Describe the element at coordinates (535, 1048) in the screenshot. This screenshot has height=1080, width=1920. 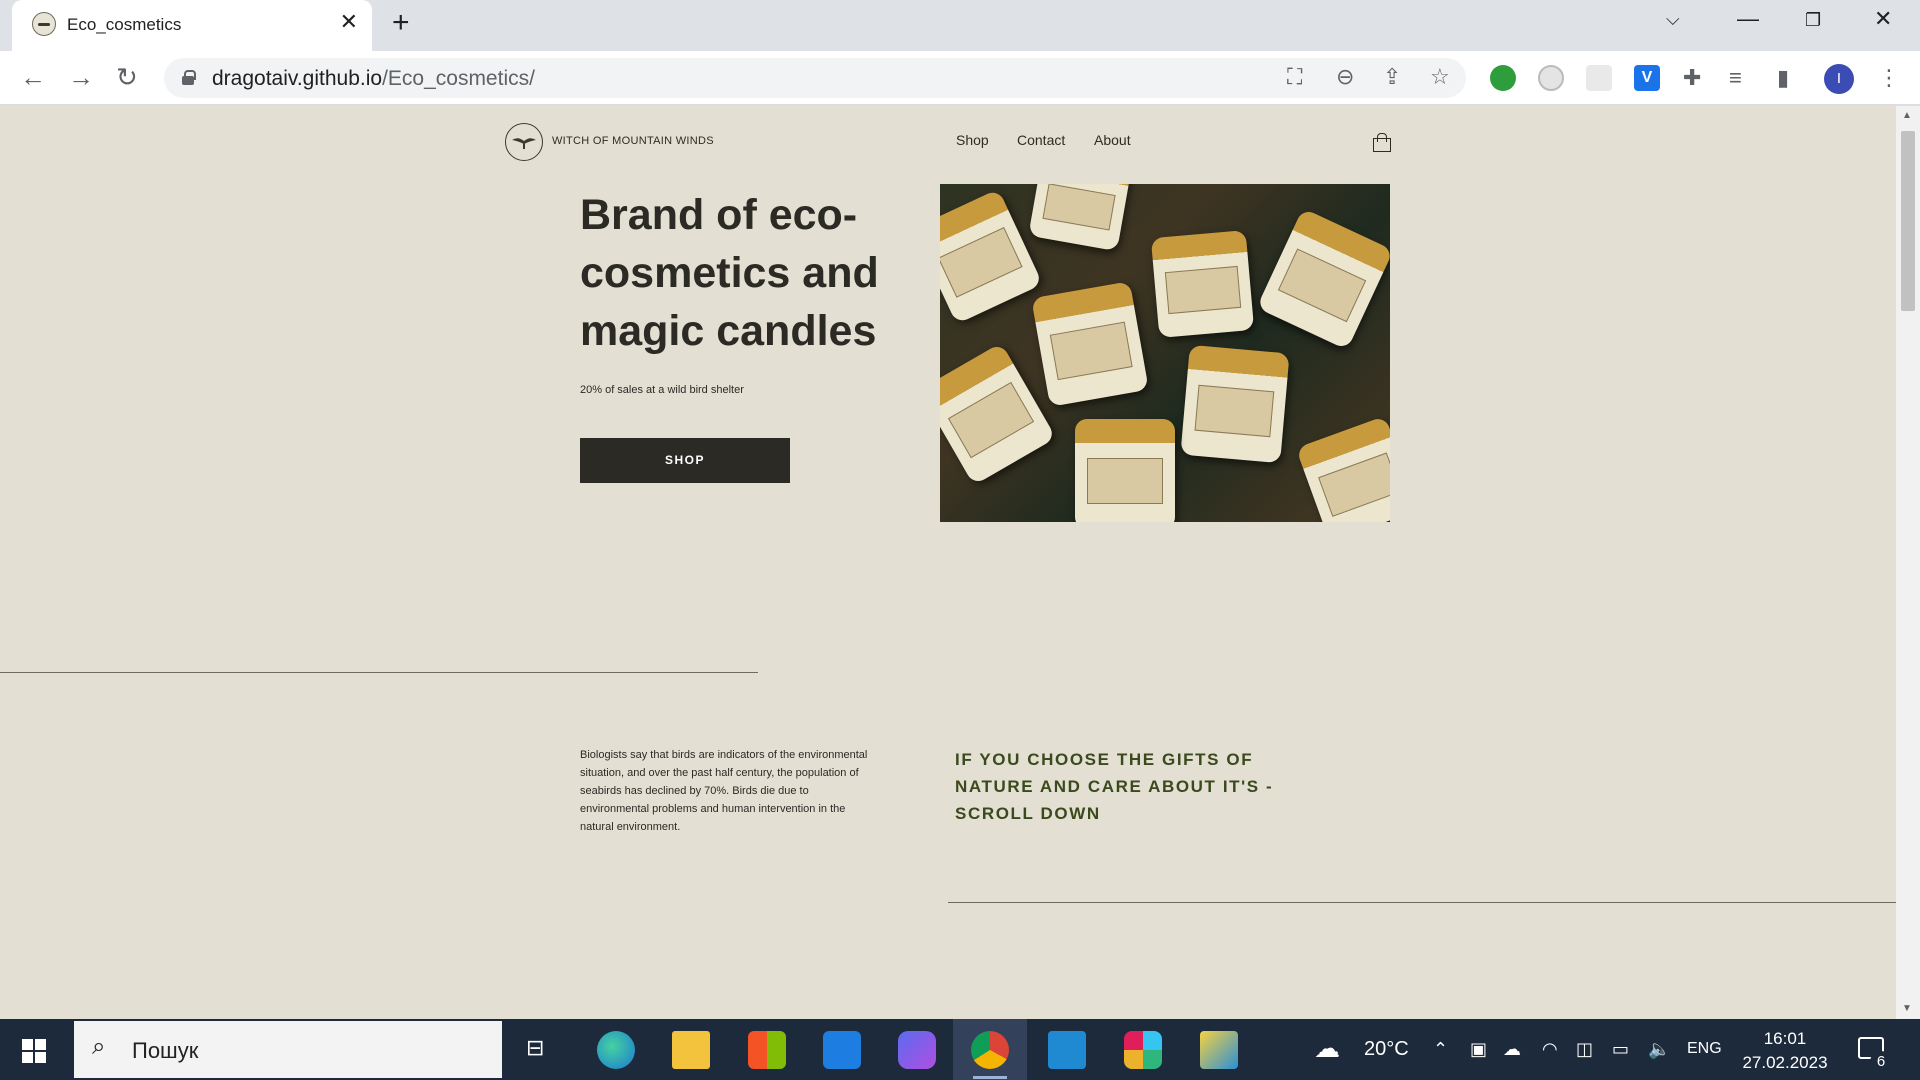
I see `task-view-icon: ⊟` at that location.